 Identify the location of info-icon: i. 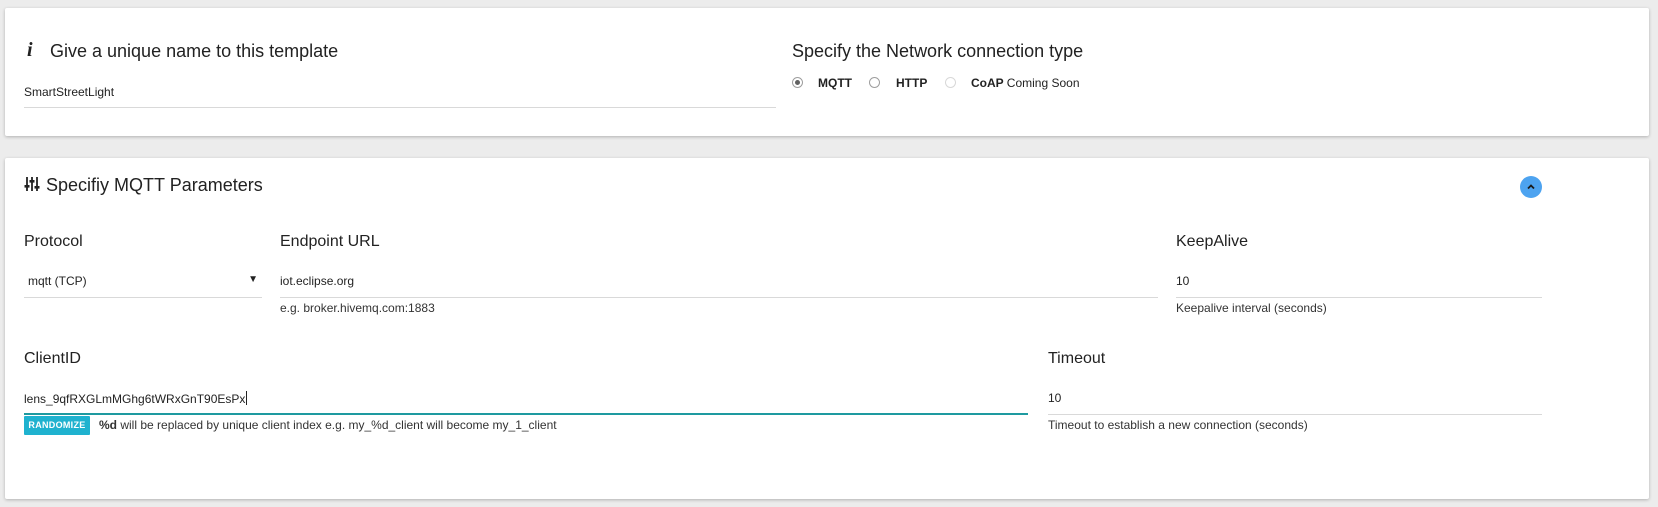
(30, 50).